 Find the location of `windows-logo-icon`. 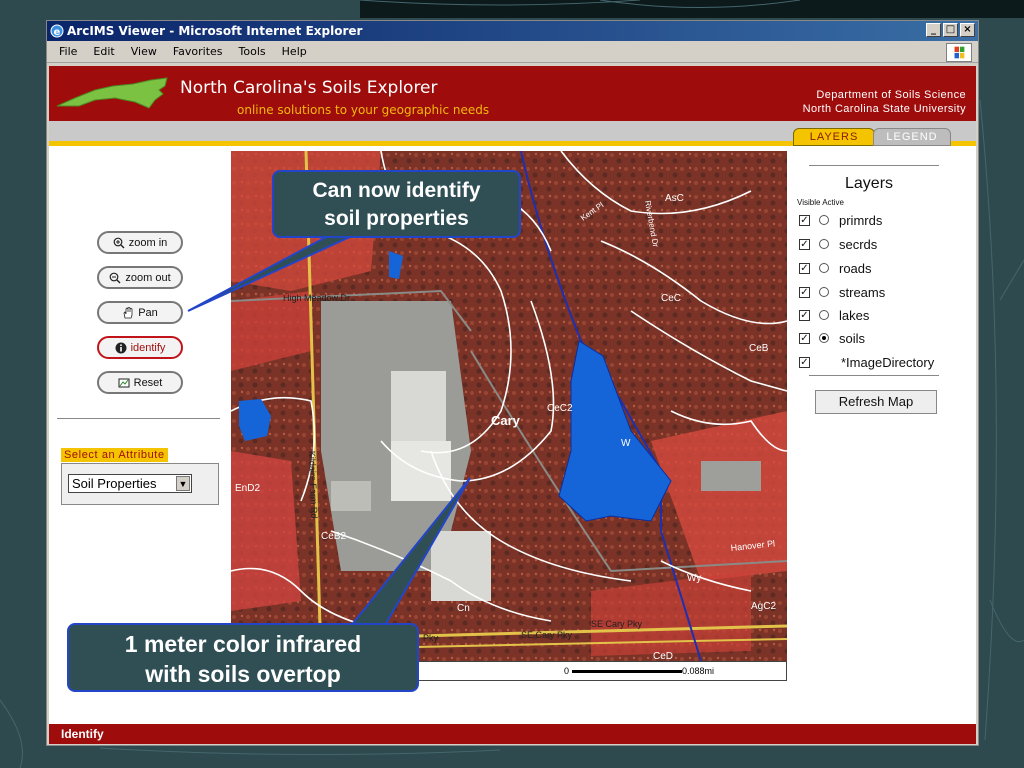

windows-logo-icon is located at coordinates (959, 52).